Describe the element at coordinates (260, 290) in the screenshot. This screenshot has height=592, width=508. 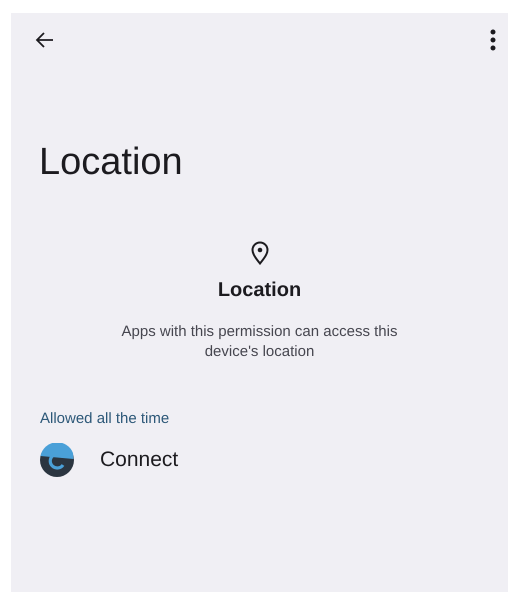
I see `permission-title: Location` at that location.